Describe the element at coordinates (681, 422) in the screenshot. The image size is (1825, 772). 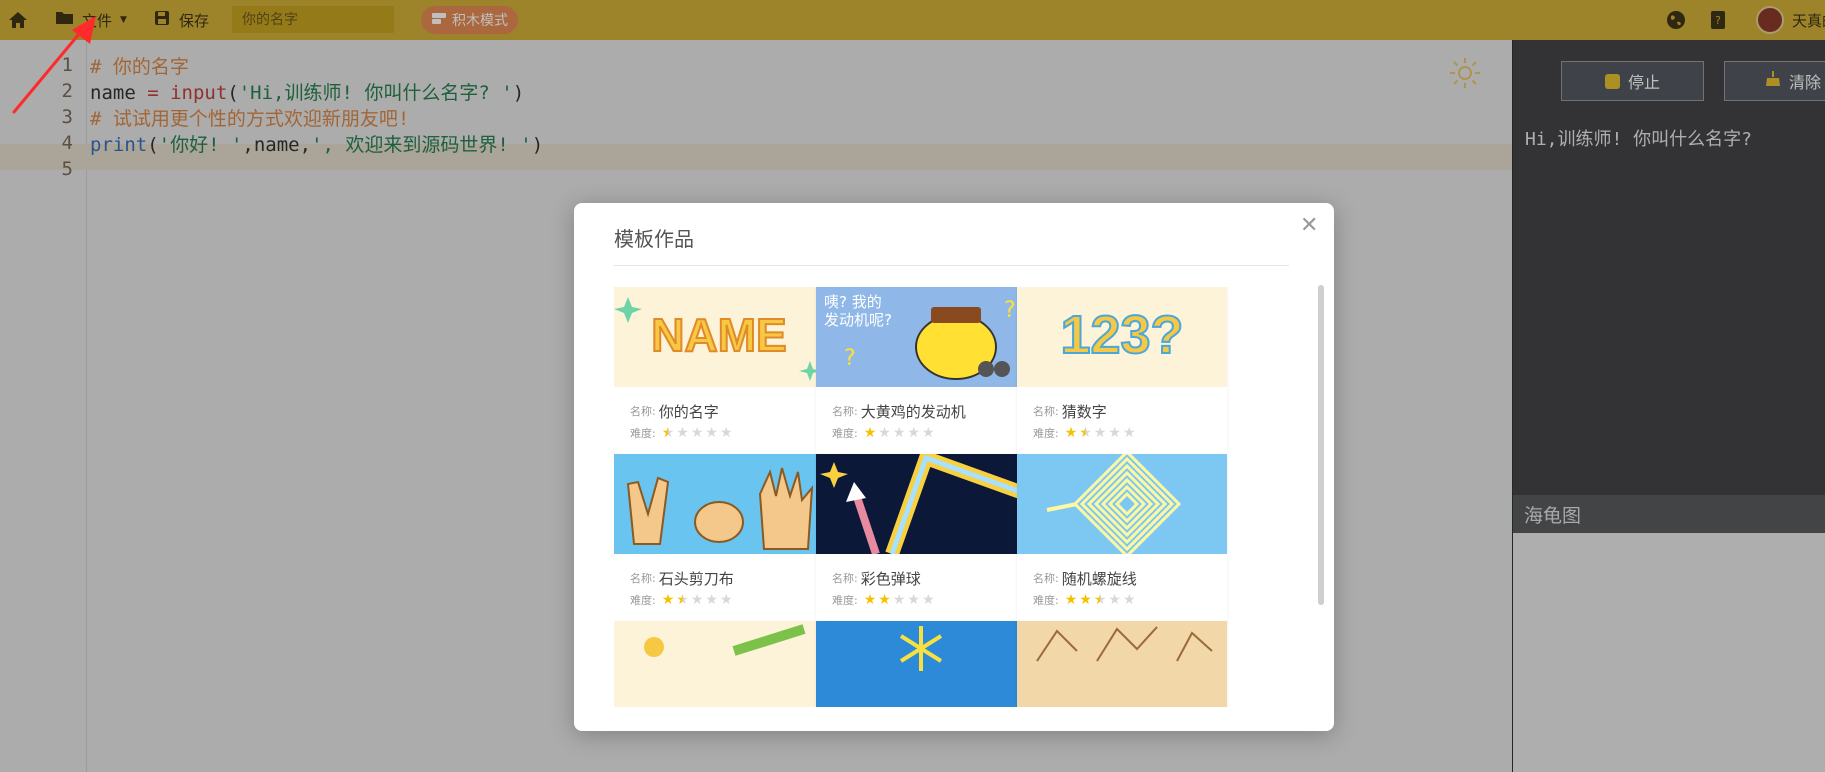
I see `card-info: 名称: 你的名字 难度: ★ ★ ★ ★ ★` at that location.